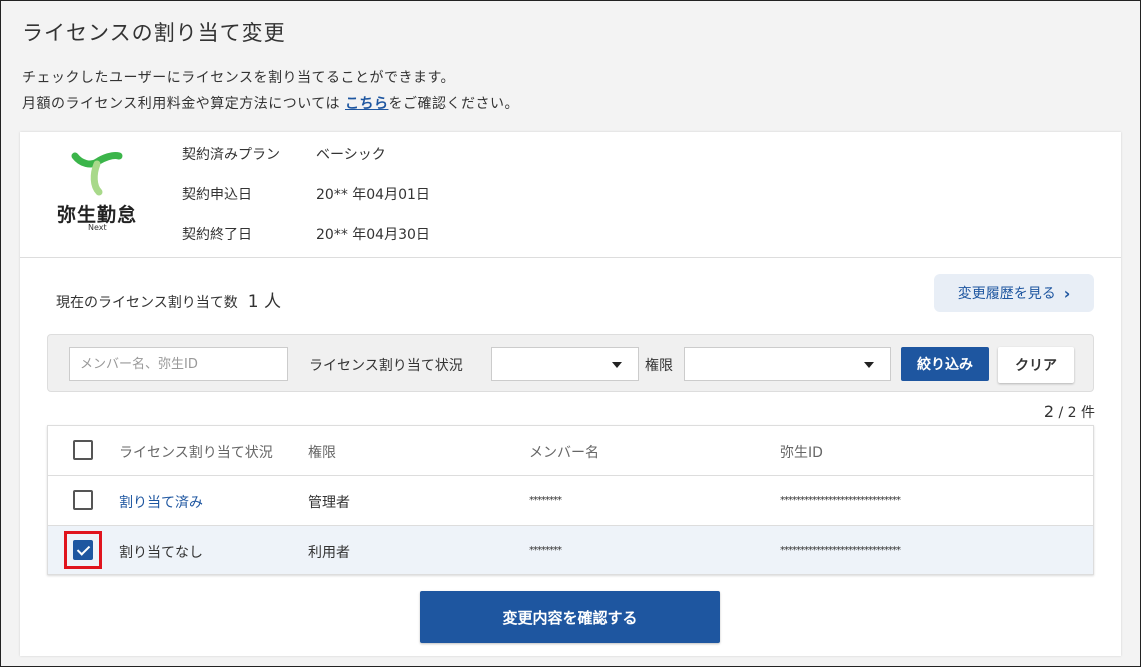 The height and width of the screenshot is (667, 1141). I want to click on view-history-button: 変更履歴を見る ›, so click(1014, 293).